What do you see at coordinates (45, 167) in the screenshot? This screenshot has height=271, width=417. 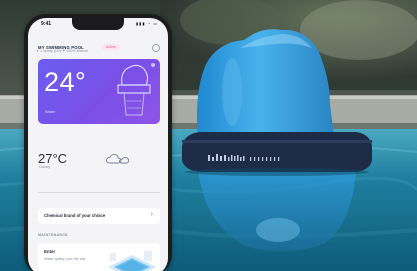 I see `weather-condition: Cloudy` at bounding box center [45, 167].